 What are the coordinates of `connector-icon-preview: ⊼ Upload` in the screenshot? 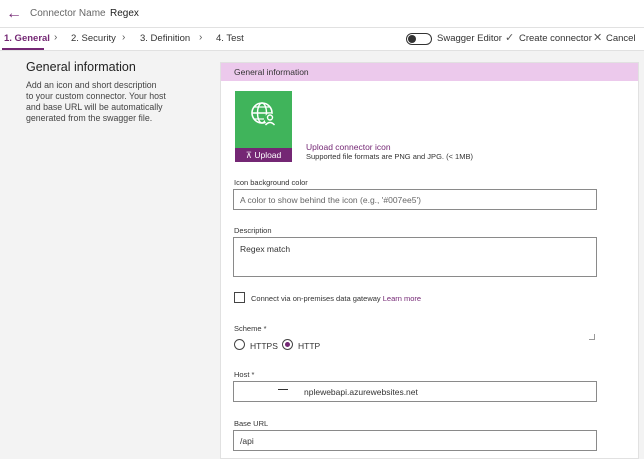 It's located at (263, 126).